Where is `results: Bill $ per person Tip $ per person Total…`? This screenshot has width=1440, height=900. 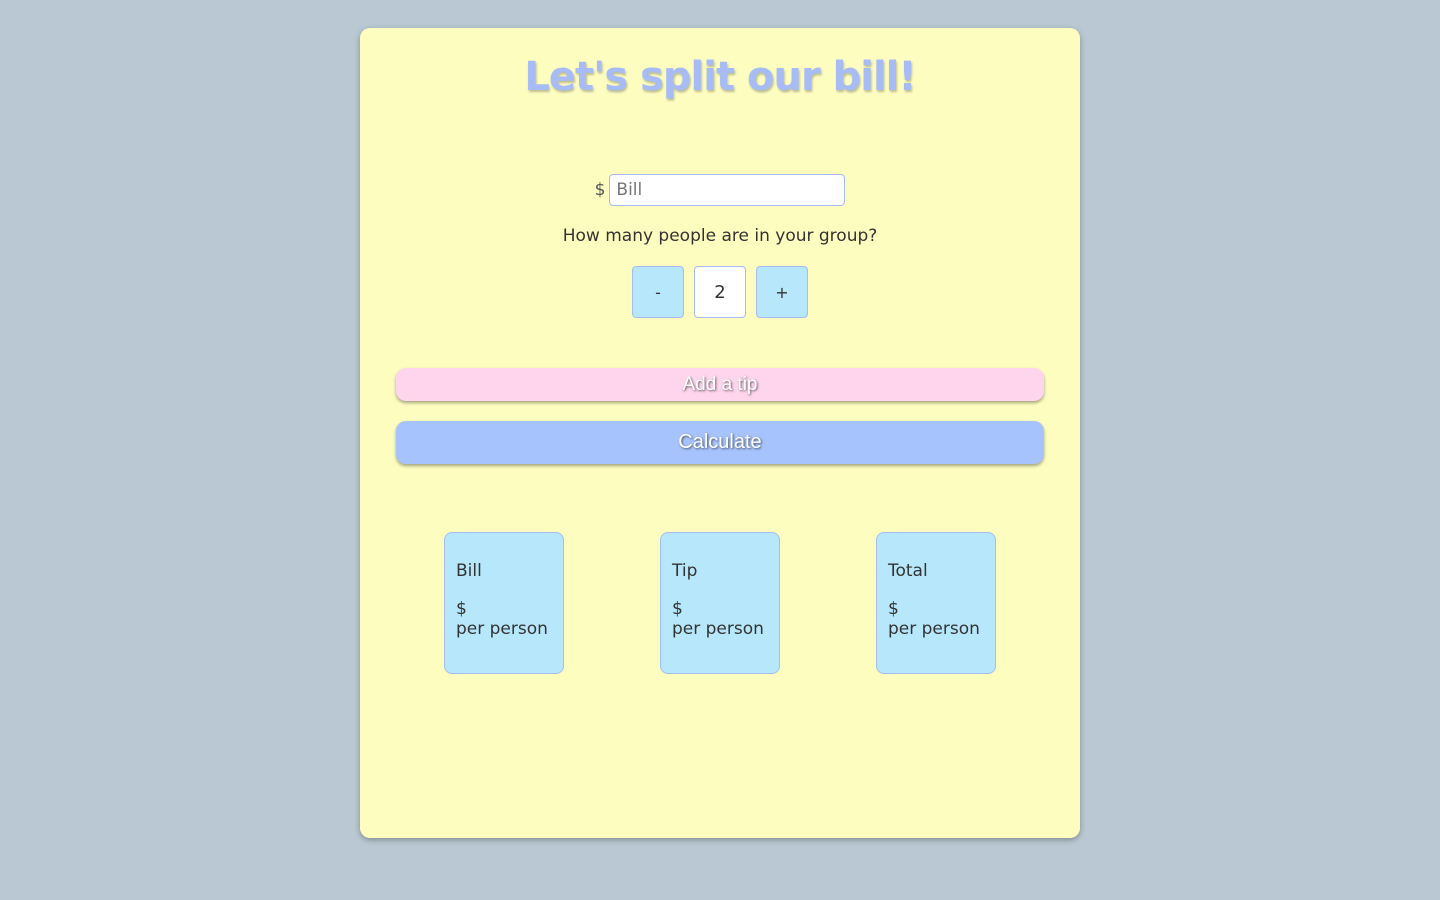
results: Bill $ per person Tip $ per person Total… is located at coordinates (720, 603).